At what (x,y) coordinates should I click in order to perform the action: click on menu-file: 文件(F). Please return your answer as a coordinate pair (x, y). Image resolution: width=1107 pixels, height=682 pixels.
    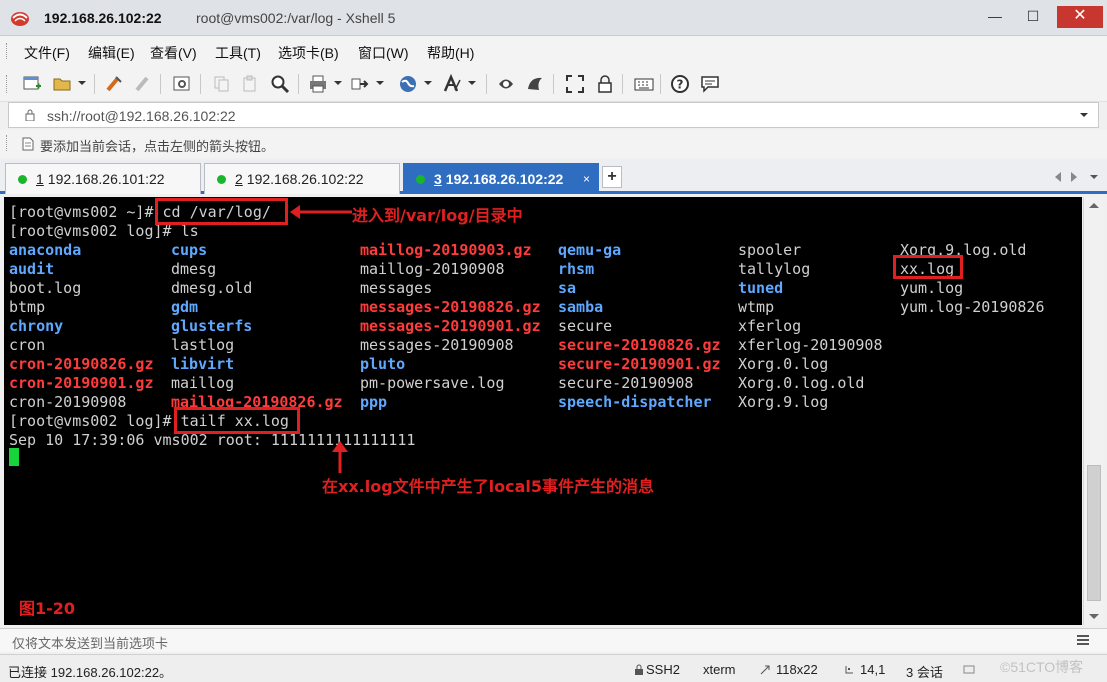
    Looking at the image, I should click on (47, 53).